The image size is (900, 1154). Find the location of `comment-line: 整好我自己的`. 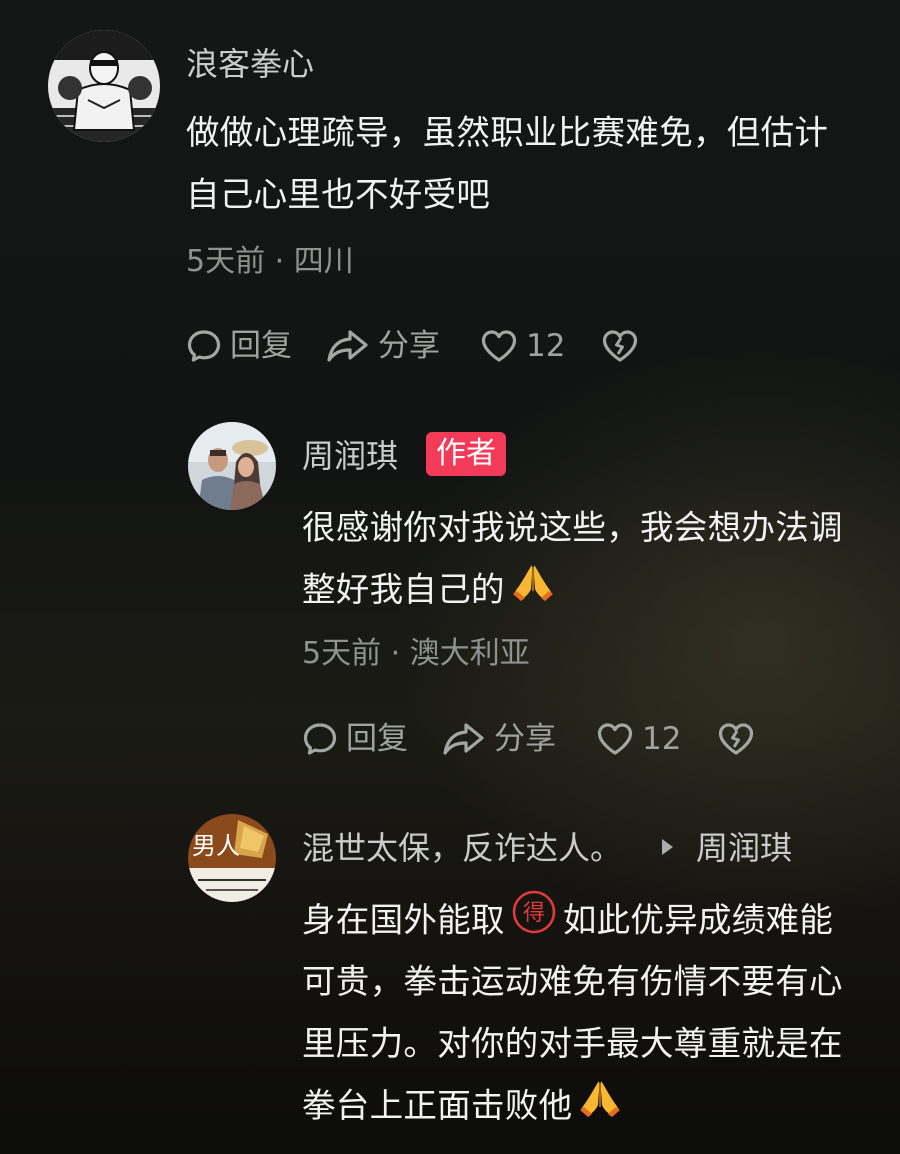

comment-line: 整好我自己的 is located at coordinates (572, 590).